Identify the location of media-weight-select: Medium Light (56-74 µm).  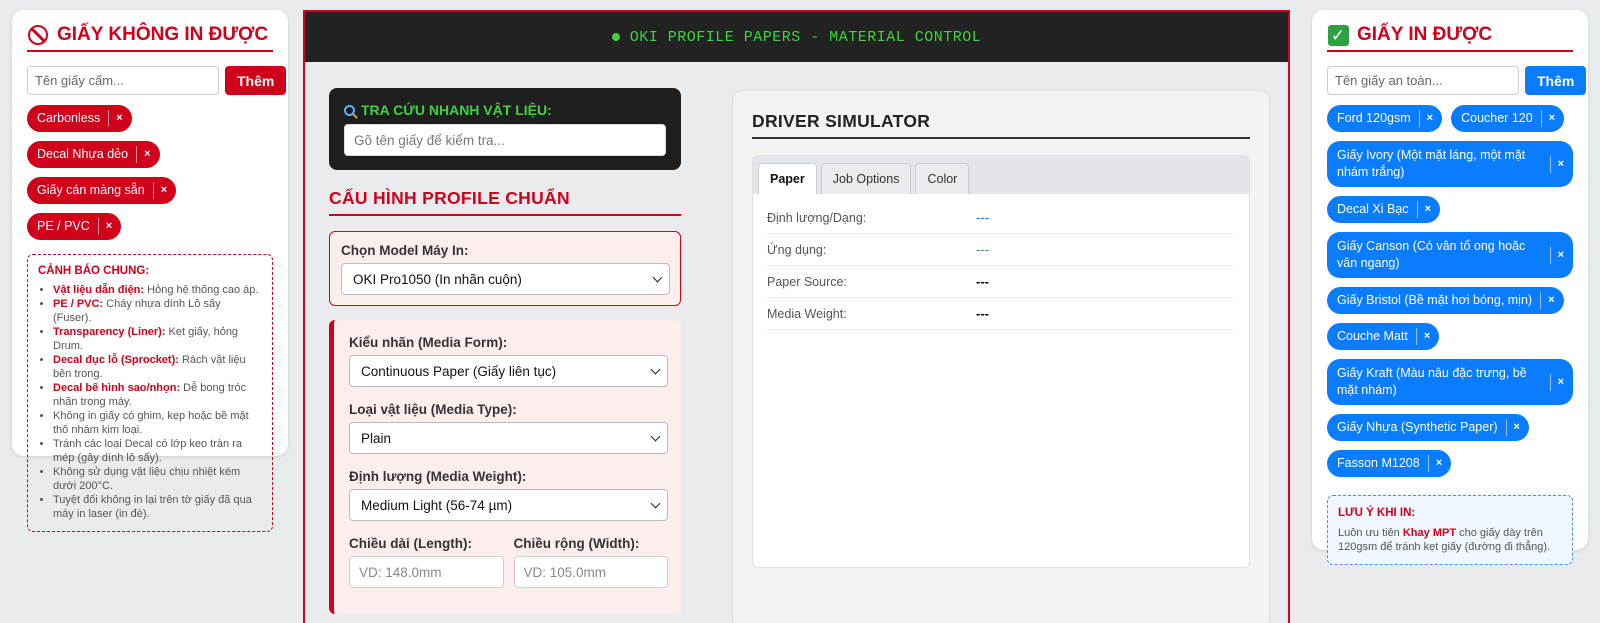
(508, 505).